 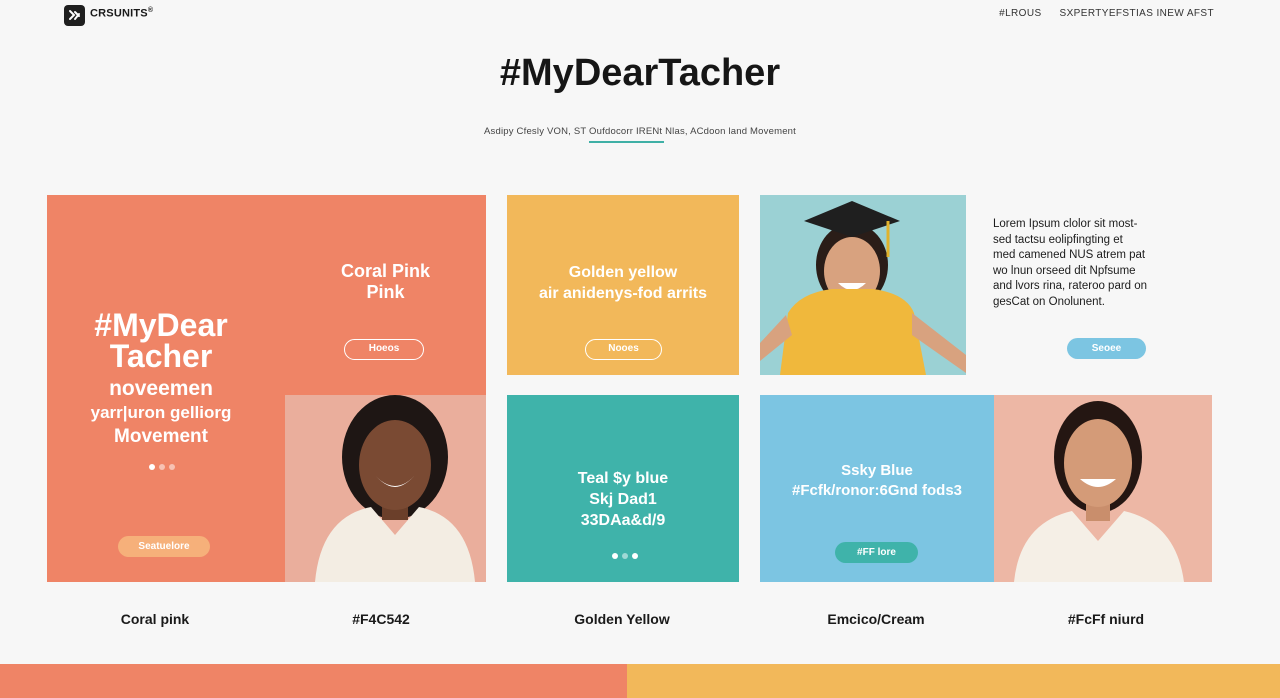 What do you see at coordinates (623, 293) in the screenshot?
I see `golden-subtitle: air anidenys-fod arrits` at bounding box center [623, 293].